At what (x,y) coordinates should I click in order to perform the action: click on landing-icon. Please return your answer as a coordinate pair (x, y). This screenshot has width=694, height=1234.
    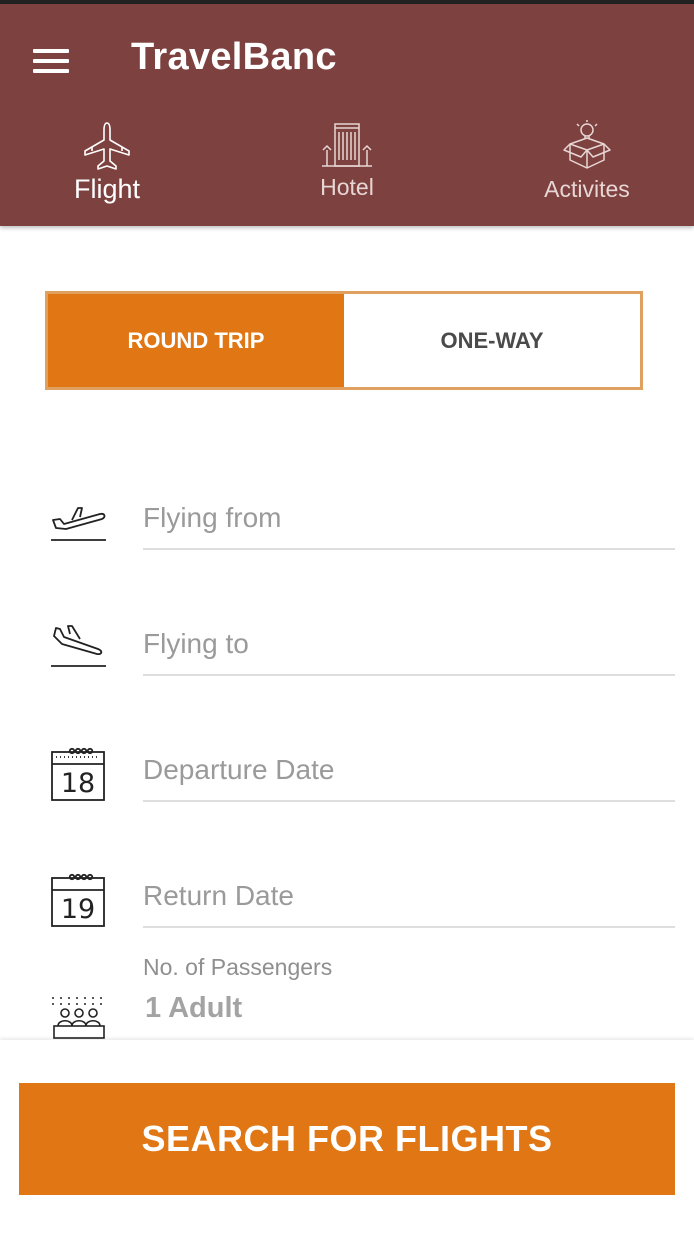
    Looking at the image, I should click on (78, 646).